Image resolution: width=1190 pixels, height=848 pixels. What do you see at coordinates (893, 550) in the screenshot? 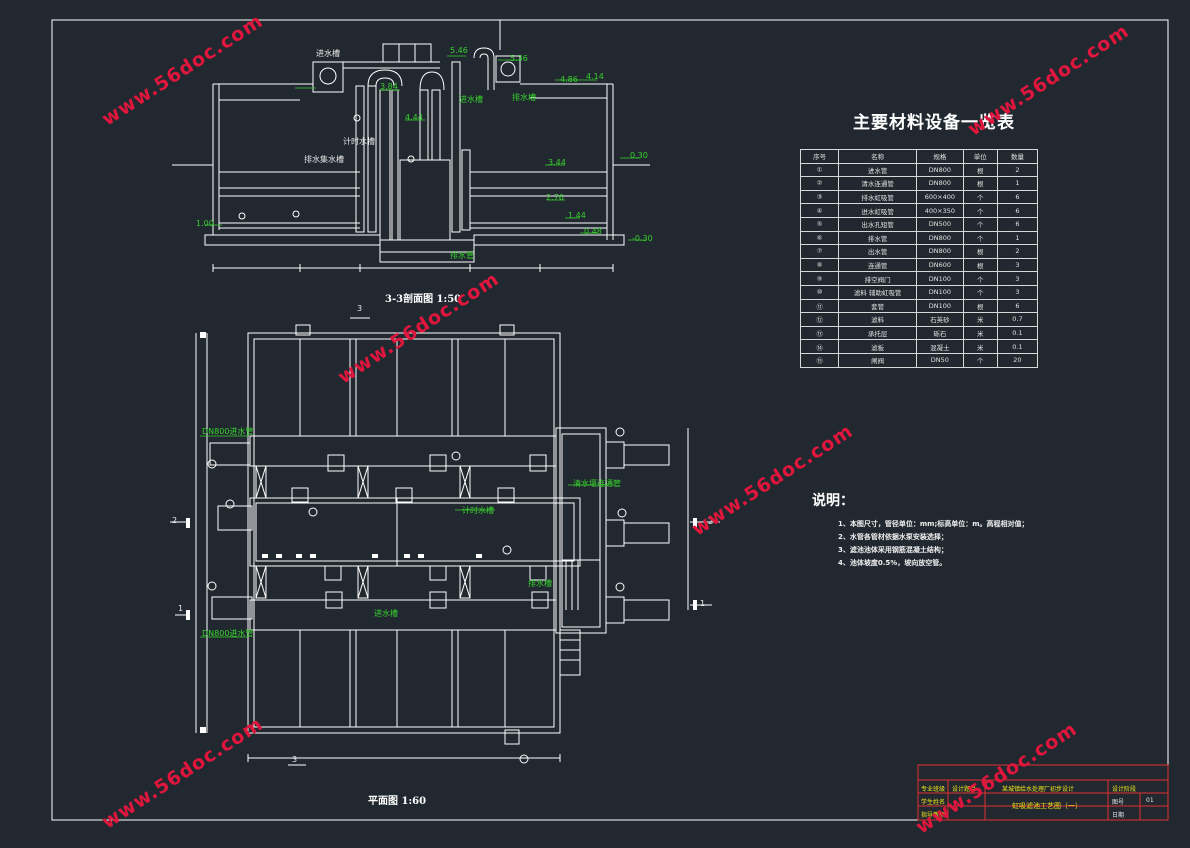
I see `note-item: 3、滤池池体采用钢筋混凝土结构；` at bounding box center [893, 550].